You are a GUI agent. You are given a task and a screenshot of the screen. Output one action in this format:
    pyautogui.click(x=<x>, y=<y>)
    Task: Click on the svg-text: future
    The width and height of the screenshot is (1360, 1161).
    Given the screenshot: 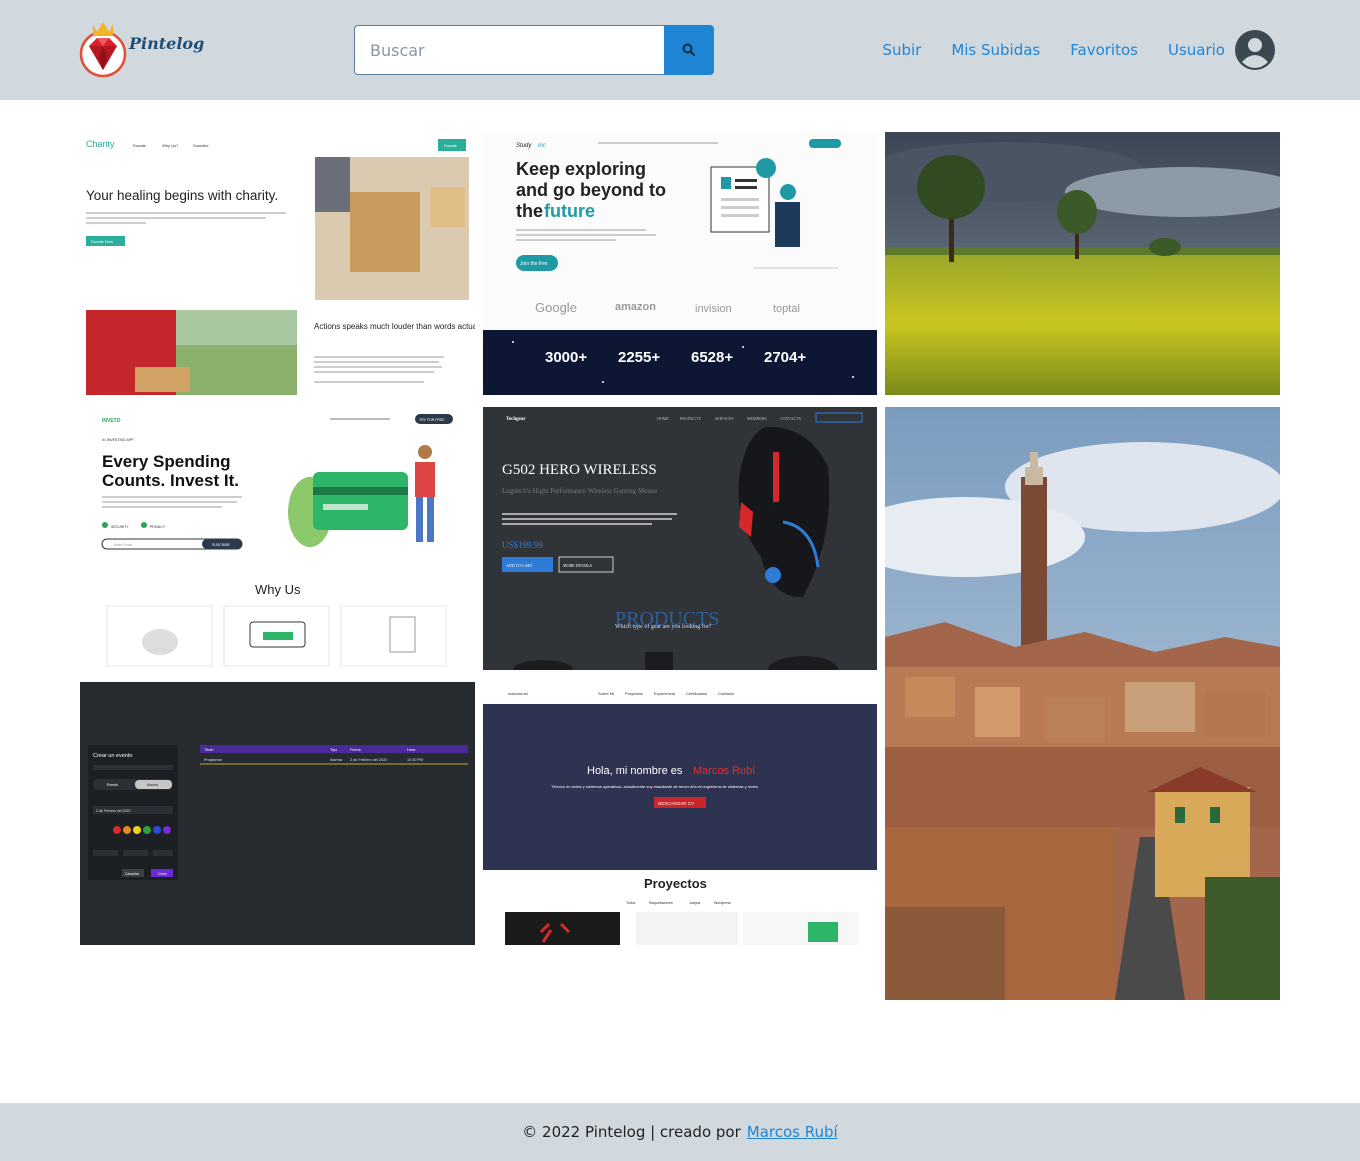 What is the action you would take?
    pyautogui.click(x=569, y=211)
    